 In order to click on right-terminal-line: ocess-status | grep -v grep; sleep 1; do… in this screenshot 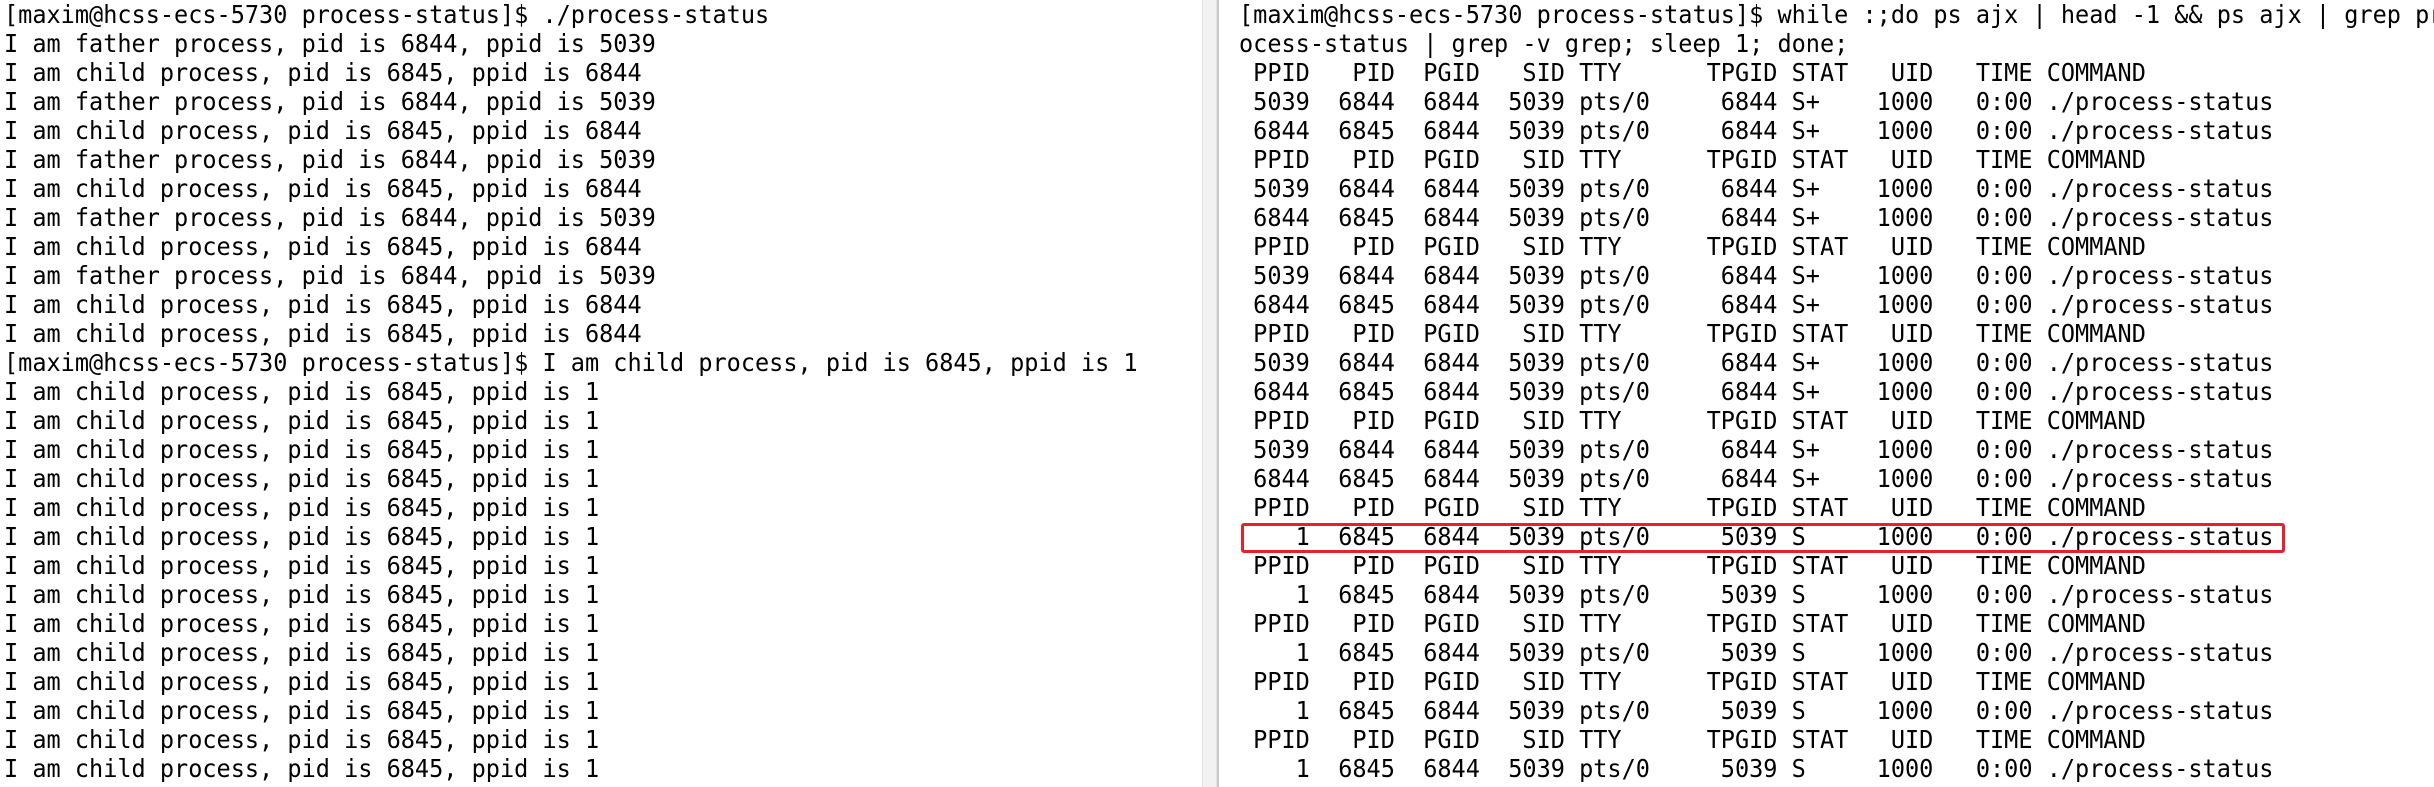, I will do `click(1544, 43)`.